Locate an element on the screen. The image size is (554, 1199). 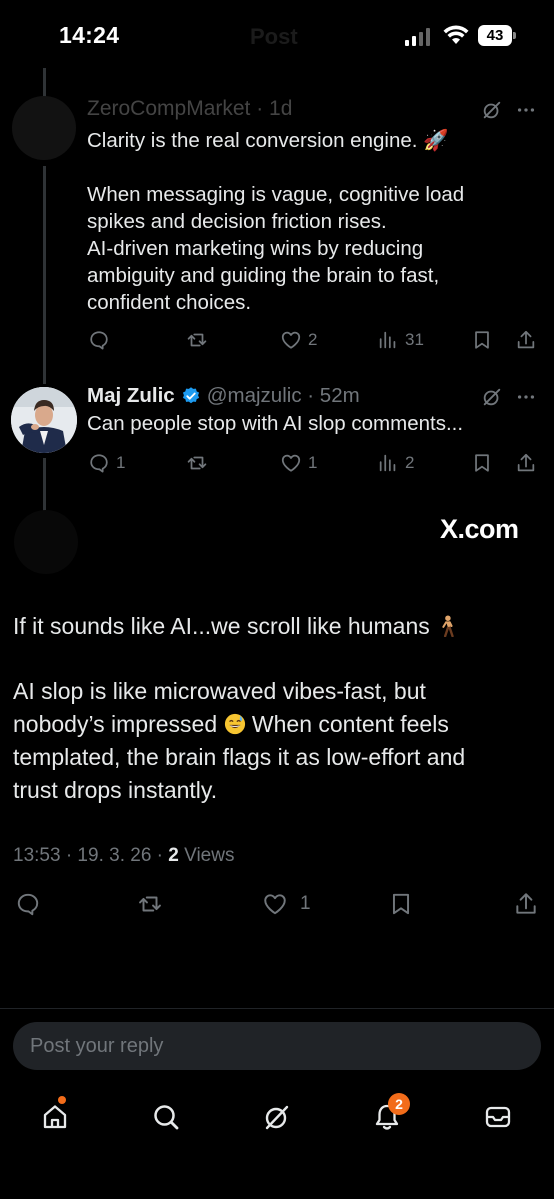
reply-line: Clarity is the real conversion engine. 🚀 is located at coordinates (268, 140).